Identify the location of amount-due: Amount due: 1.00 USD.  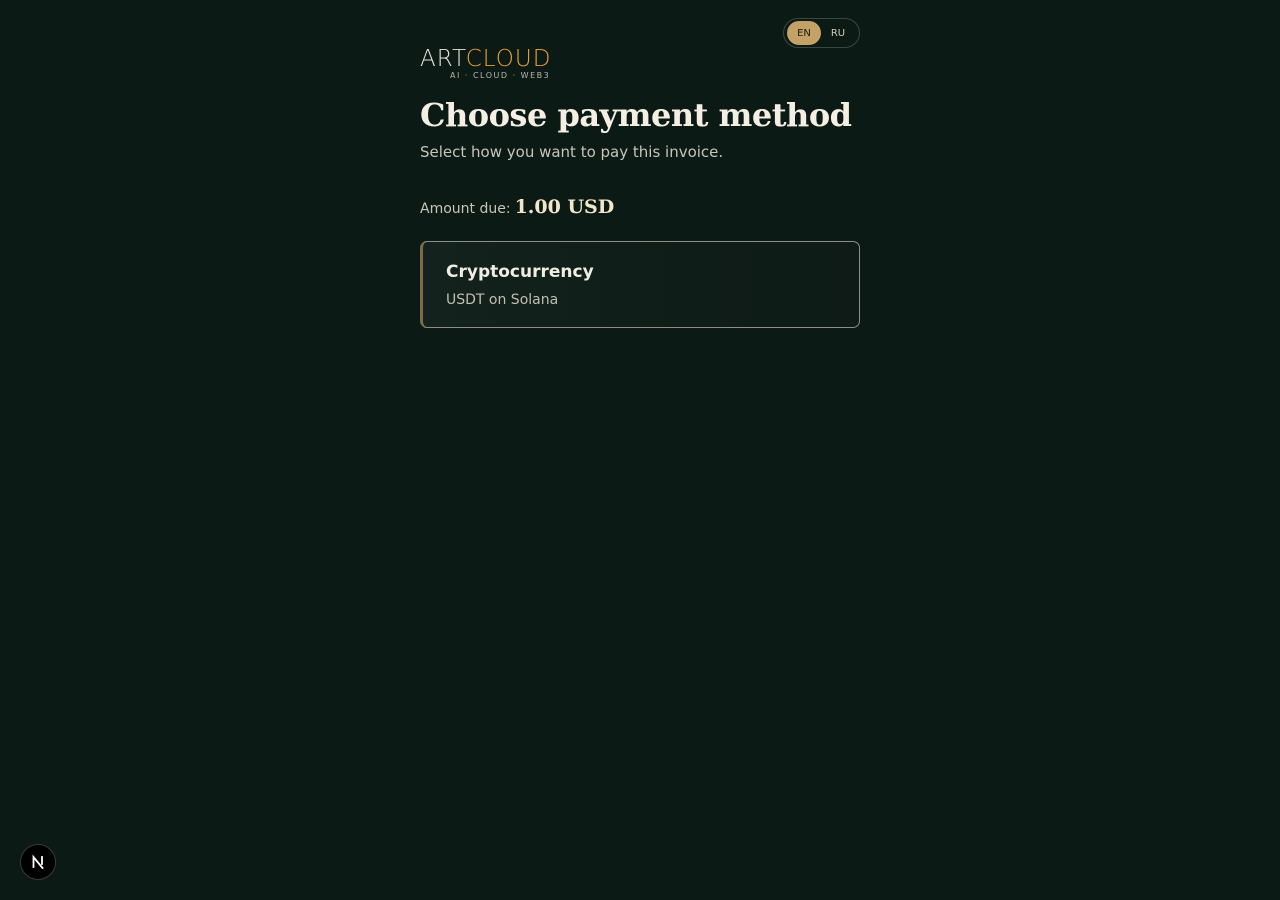
(517, 207).